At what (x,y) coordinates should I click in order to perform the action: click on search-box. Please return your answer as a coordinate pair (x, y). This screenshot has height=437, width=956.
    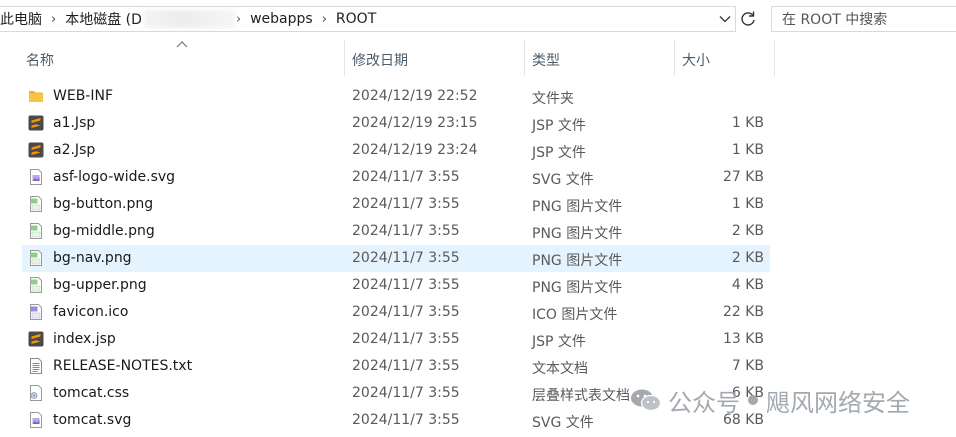
    Looking at the image, I should click on (863, 19).